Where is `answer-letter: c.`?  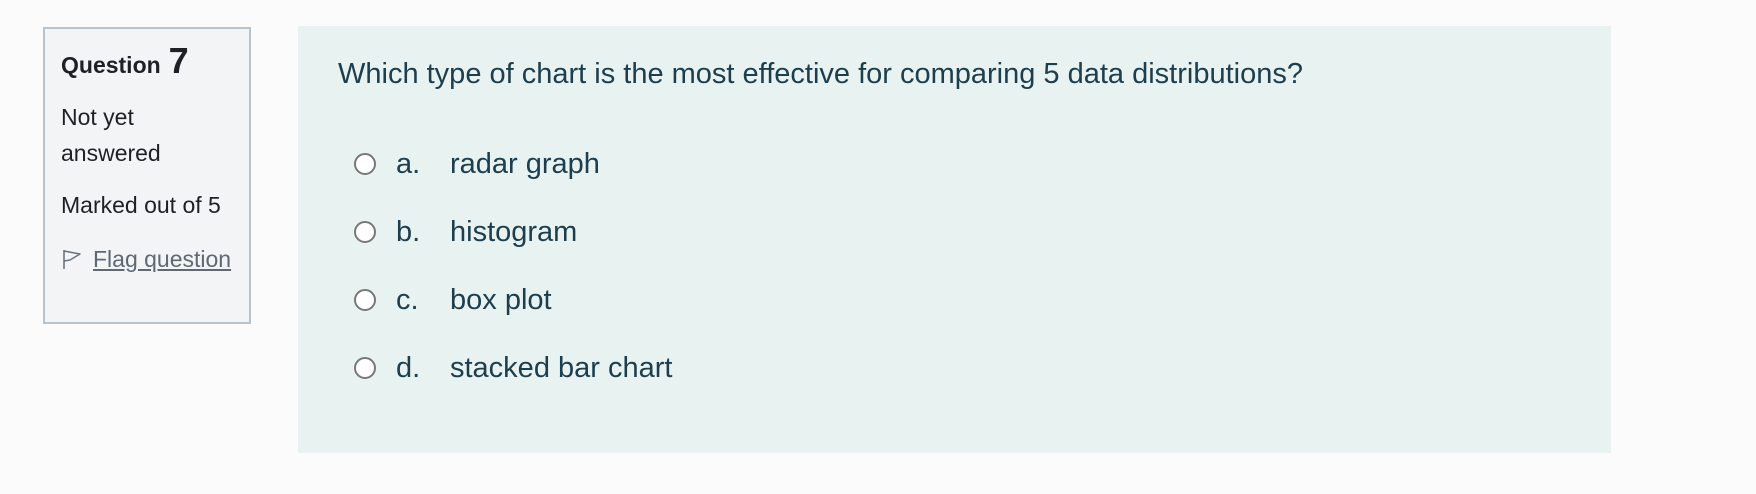
answer-letter: c. is located at coordinates (407, 299).